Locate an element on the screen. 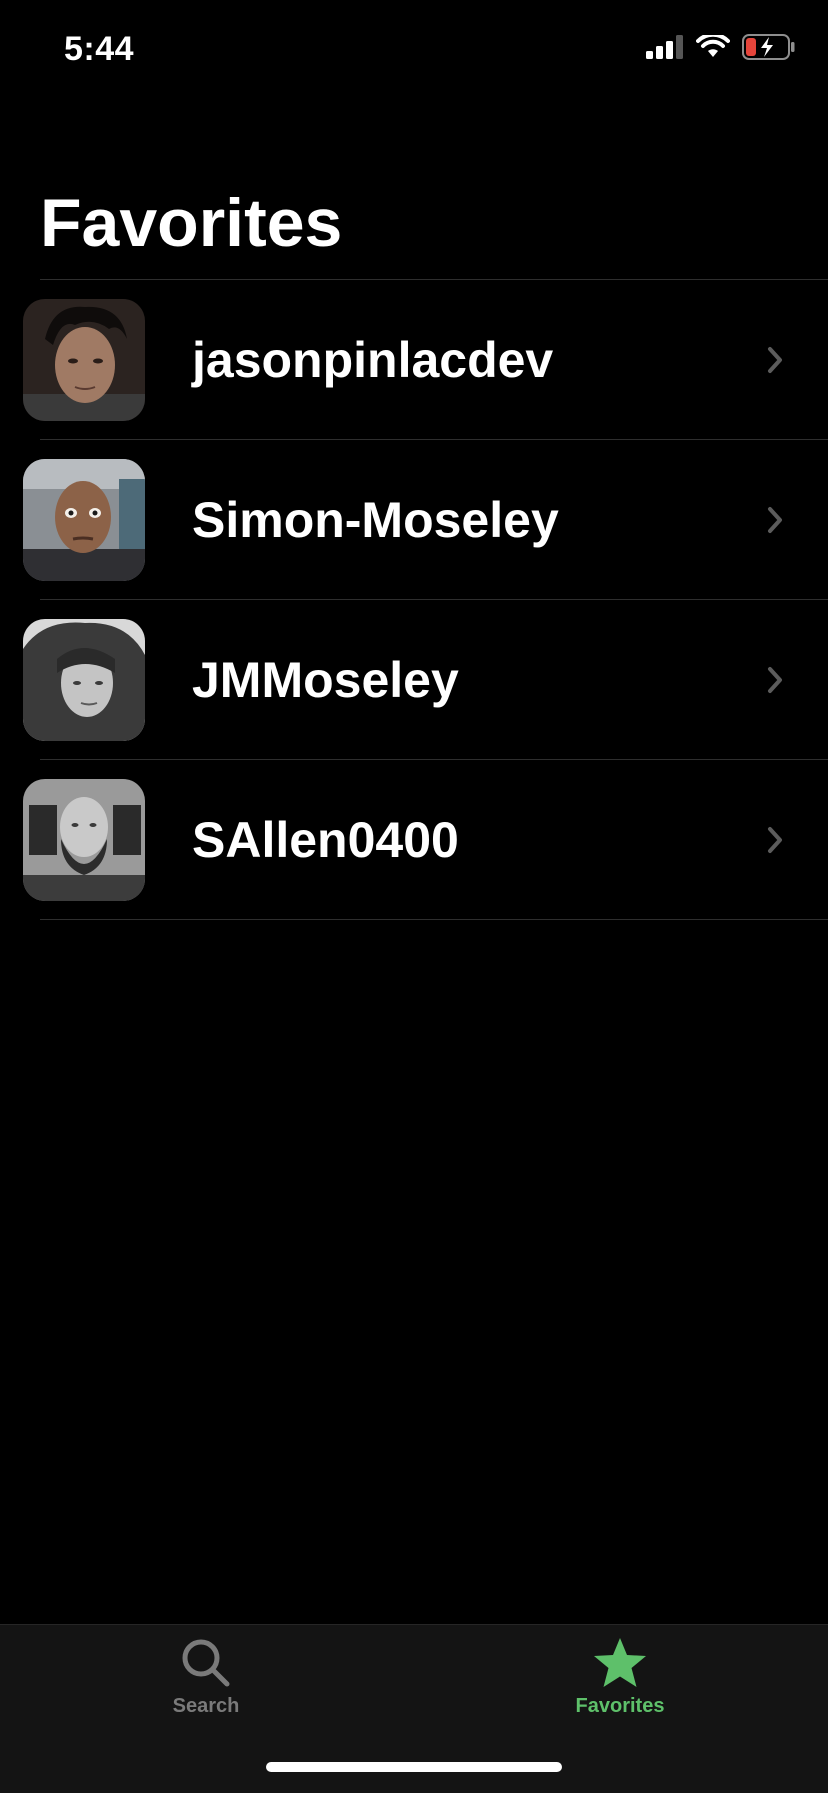  tab-favorites: Favorites is located at coordinates (620, 1677).